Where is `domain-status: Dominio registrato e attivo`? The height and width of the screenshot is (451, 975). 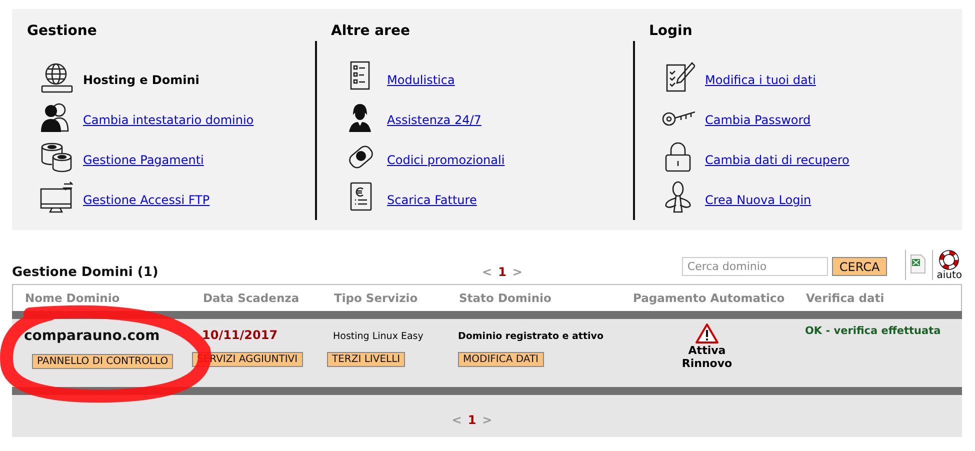 domain-status: Dominio registrato e attivo is located at coordinates (531, 336).